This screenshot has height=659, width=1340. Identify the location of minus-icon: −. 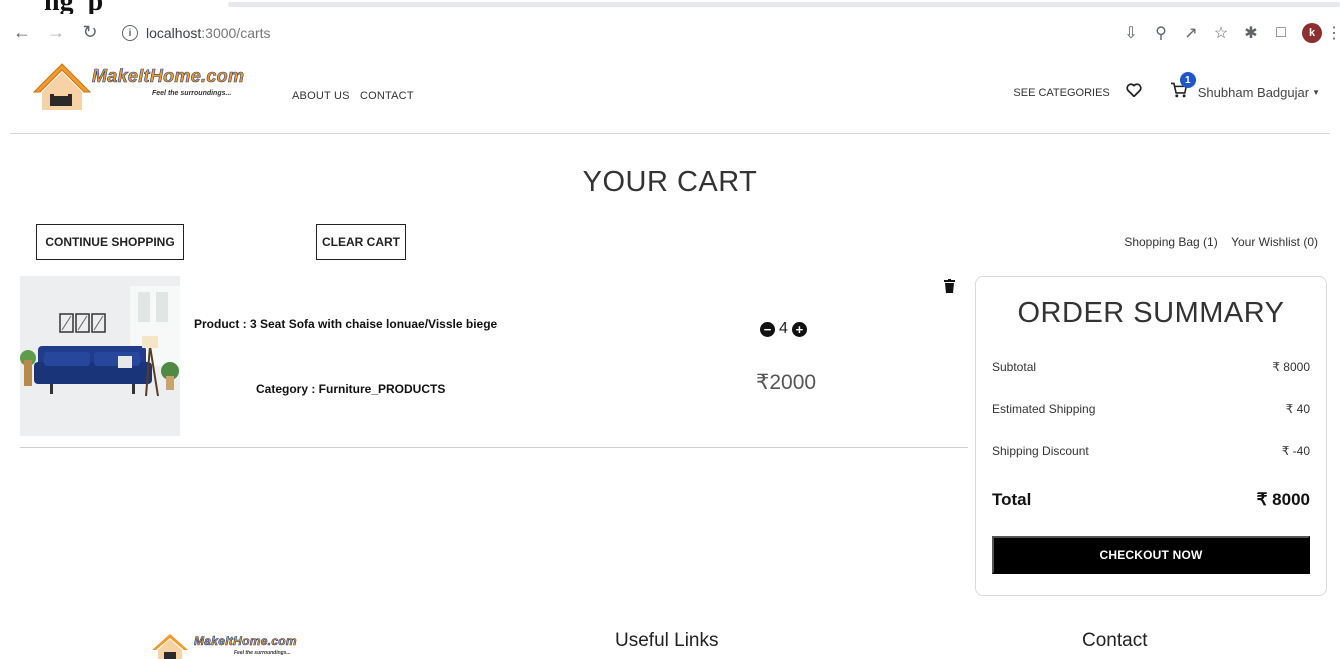
(767, 329).